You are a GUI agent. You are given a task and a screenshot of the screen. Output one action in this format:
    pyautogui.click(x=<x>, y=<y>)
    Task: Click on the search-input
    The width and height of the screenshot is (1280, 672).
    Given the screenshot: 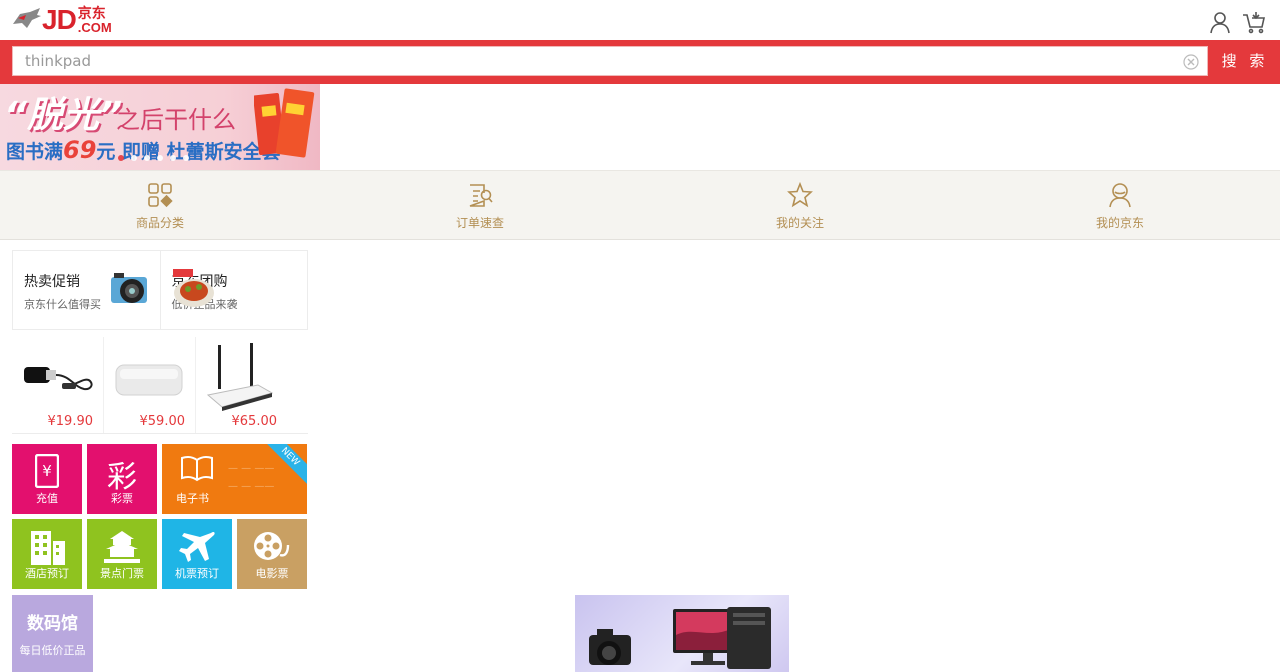 What is the action you would take?
    pyautogui.click(x=594, y=61)
    